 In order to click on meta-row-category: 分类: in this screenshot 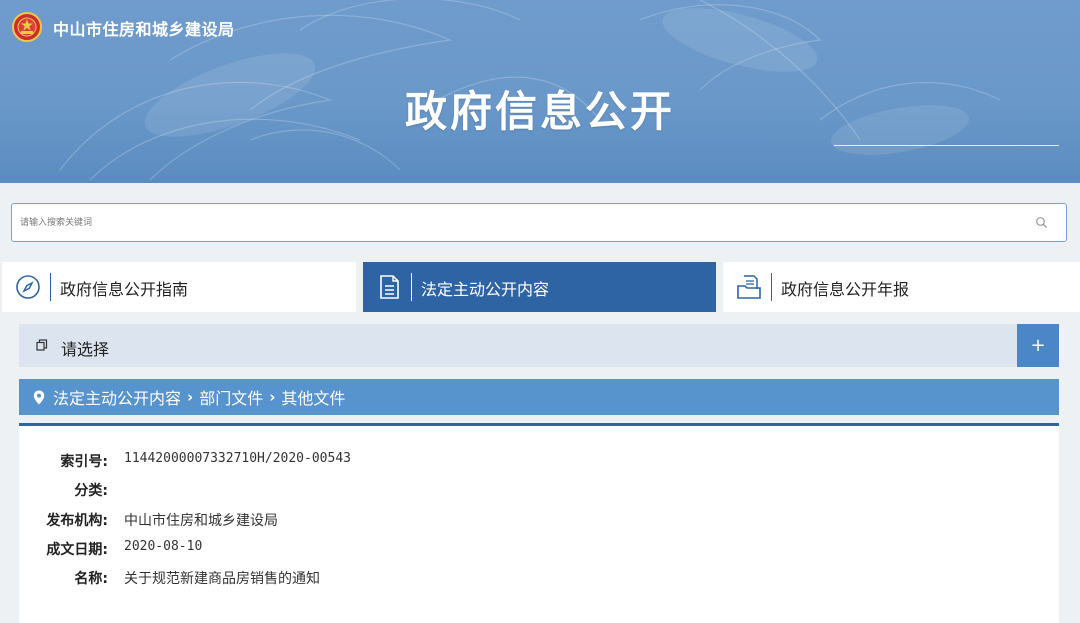, I will do `click(519, 491)`.